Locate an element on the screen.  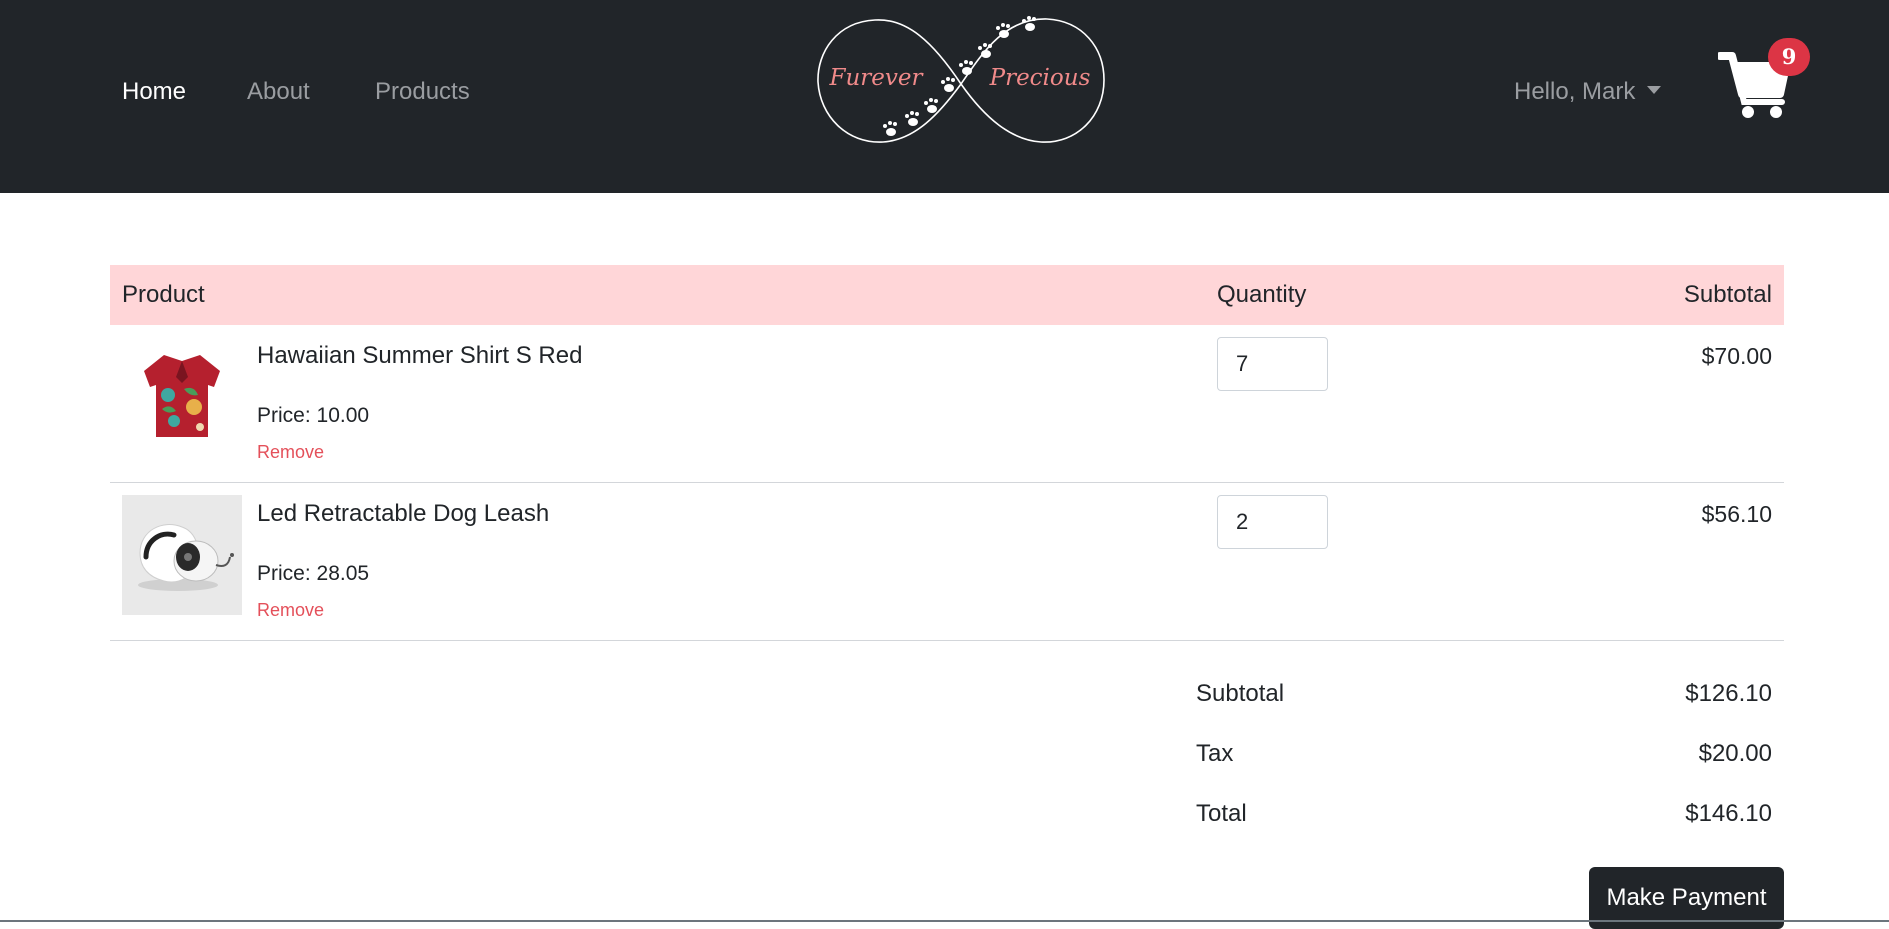
summary-subtotal-label: Subtotal is located at coordinates (1240, 693).